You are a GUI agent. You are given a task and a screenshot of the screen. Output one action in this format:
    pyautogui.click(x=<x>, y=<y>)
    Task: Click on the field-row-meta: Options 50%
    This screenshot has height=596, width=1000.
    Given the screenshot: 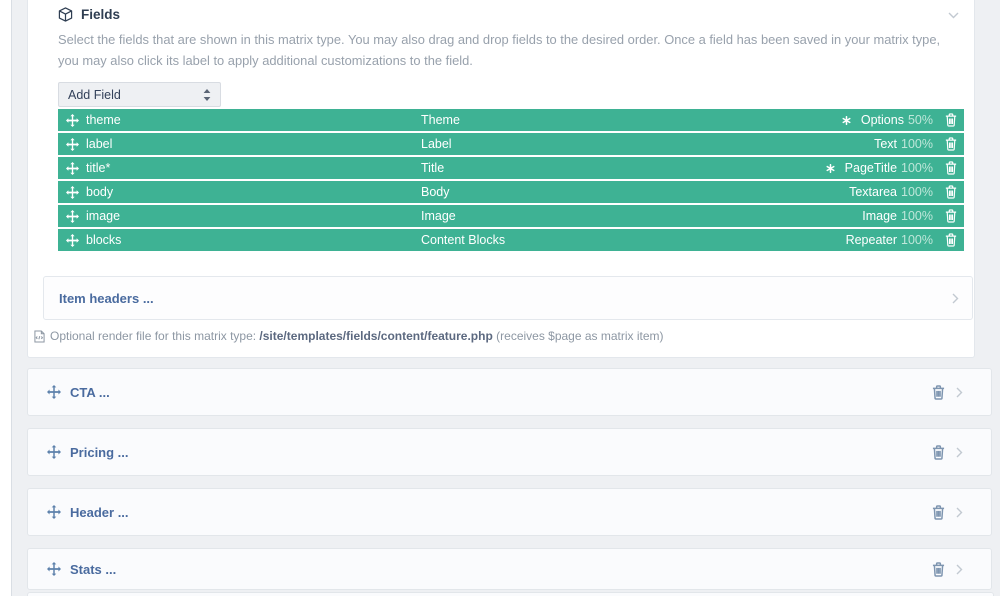 What is the action you would take?
    pyautogui.click(x=899, y=120)
    